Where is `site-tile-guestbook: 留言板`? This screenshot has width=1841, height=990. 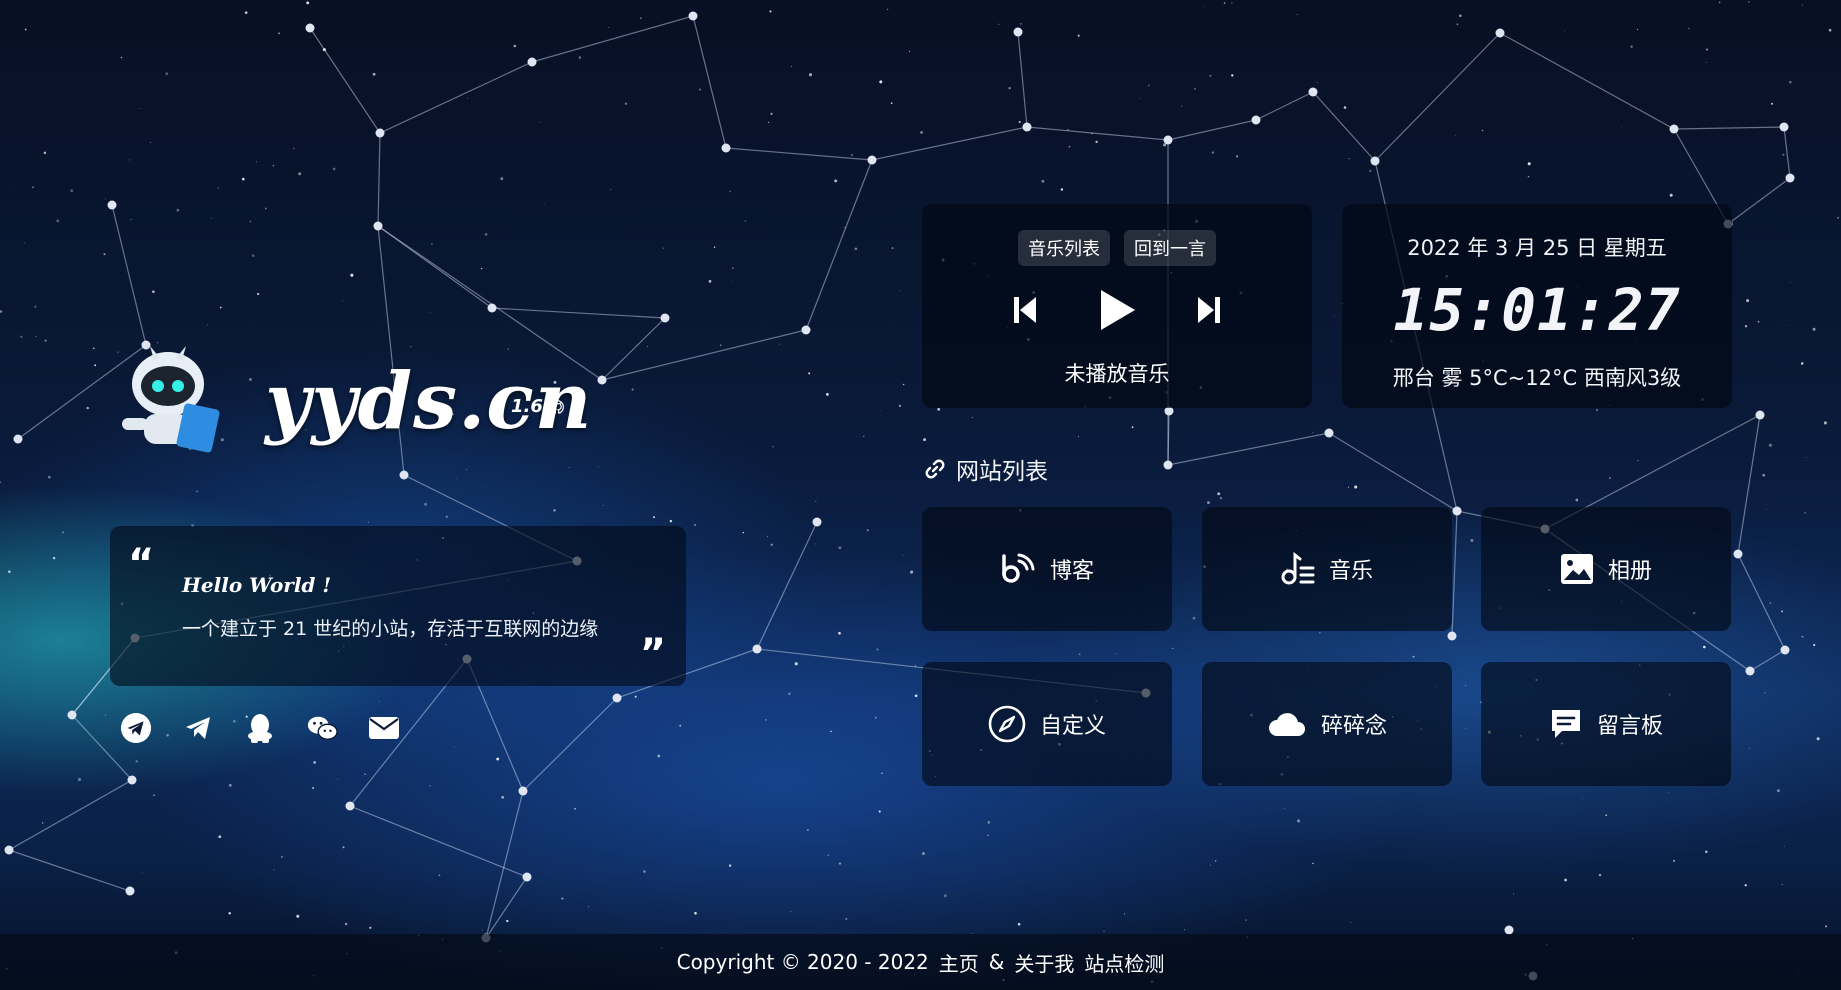 site-tile-guestbook: 留言板 is located at coordinates (1606, 724).